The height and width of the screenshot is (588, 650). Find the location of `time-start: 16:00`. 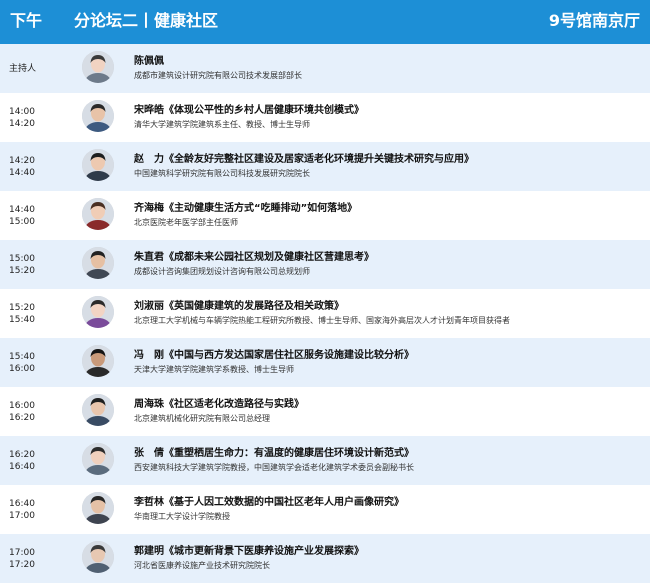

time-start: 16:00 is located at coordinates (22, 406).